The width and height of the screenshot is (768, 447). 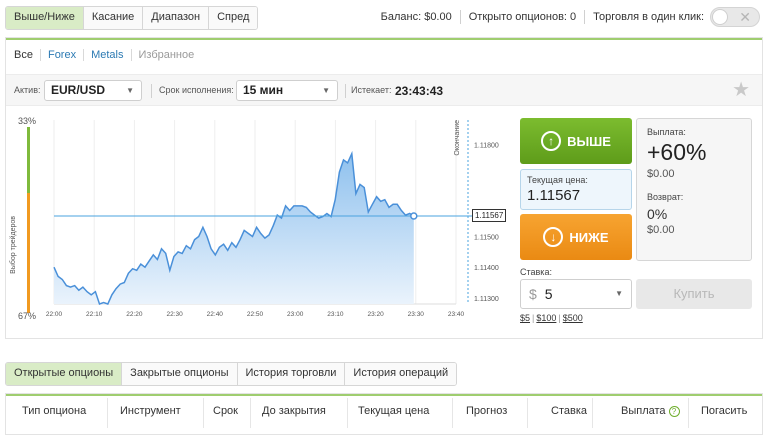 I want to click on asset-value: EUR/USD, so click(x=78, y=90).